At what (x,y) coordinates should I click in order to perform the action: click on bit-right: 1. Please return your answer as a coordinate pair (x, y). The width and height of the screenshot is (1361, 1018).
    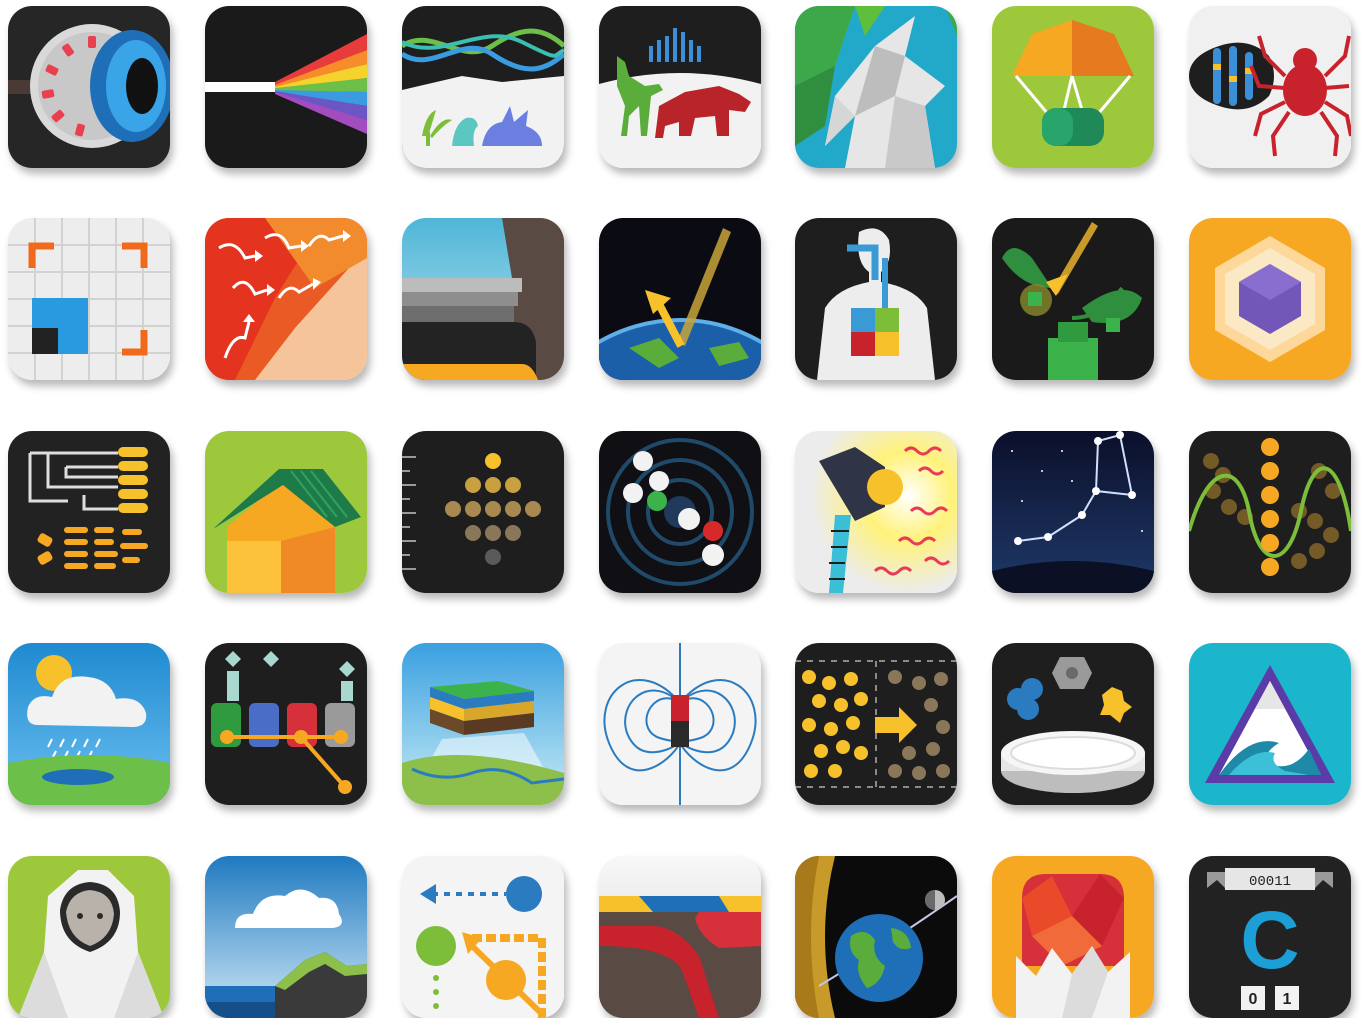
    Looking at the image, I should click on (1287, 999).